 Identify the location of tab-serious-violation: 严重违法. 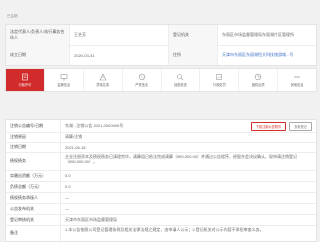
(142, 80).